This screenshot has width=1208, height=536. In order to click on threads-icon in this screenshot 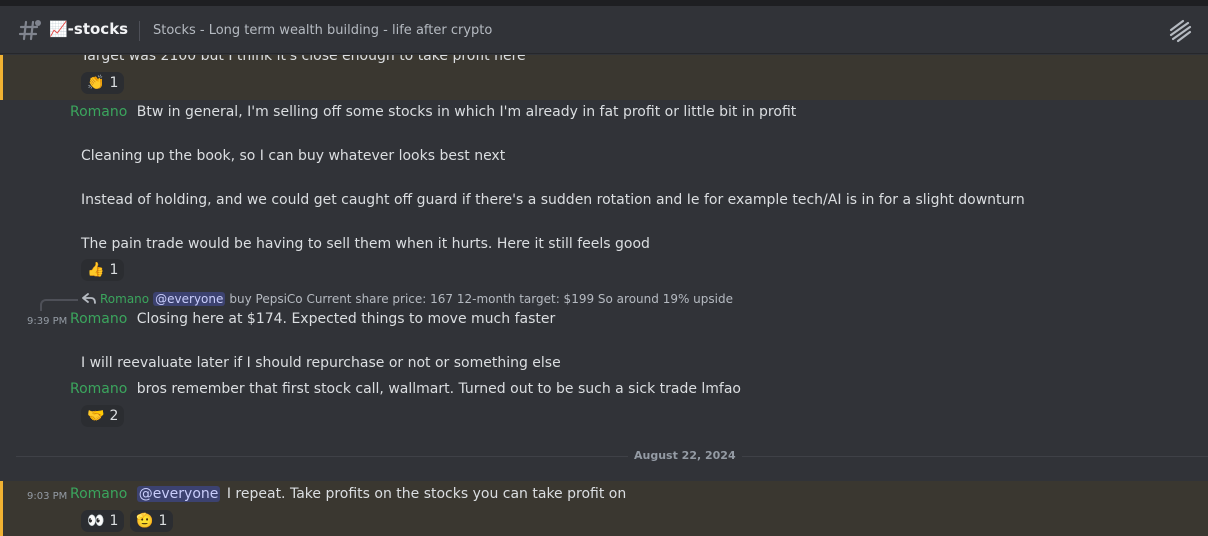, I will do `click(1180, 31)`.